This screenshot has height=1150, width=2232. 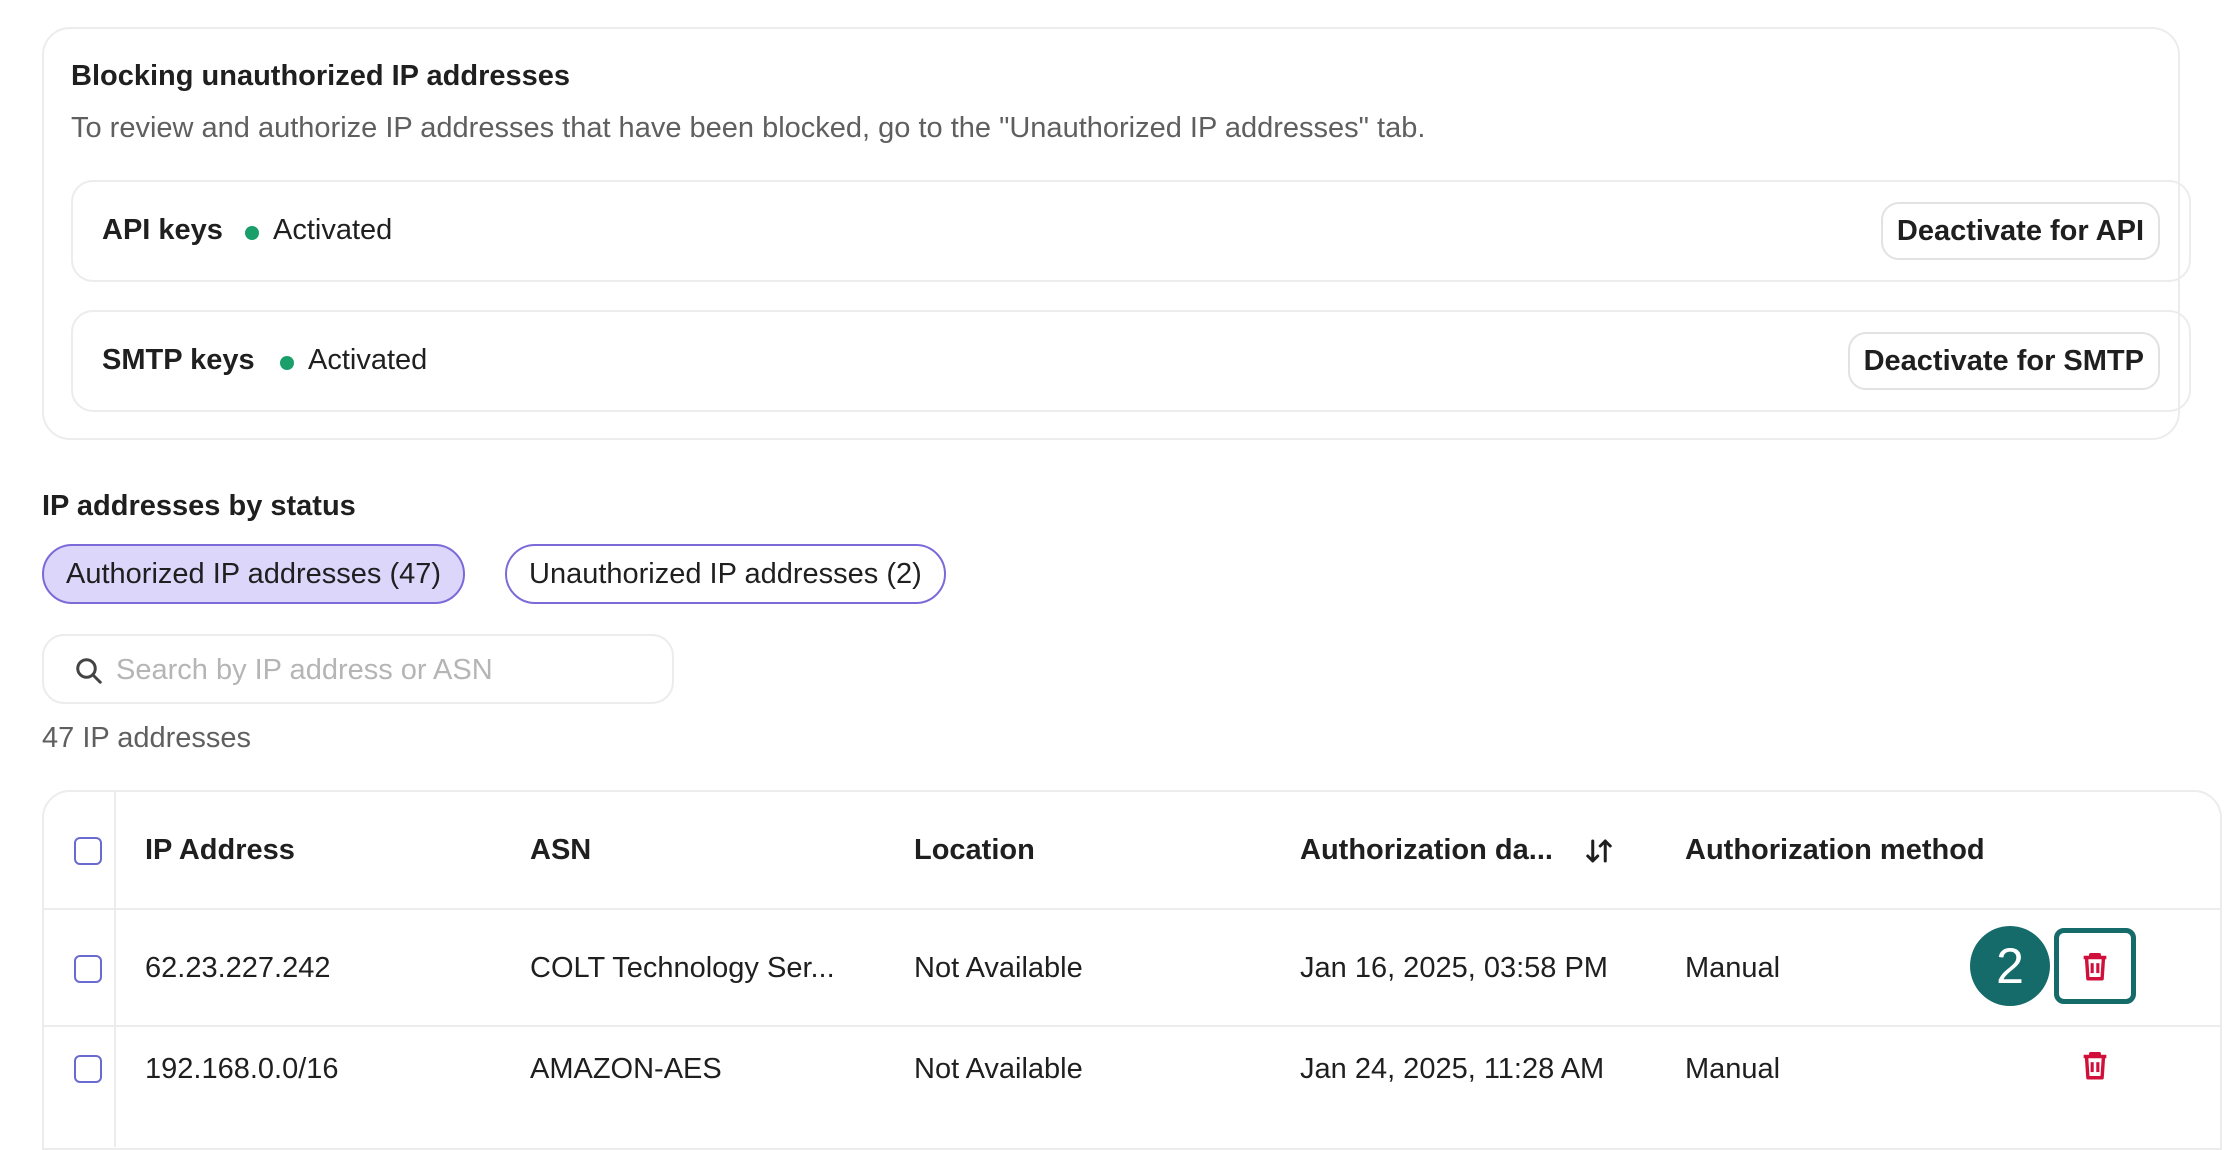 What do you see at coordinates (89, 671) in the screenshot?
I see `search-icon` at bounding box center [89, 671].